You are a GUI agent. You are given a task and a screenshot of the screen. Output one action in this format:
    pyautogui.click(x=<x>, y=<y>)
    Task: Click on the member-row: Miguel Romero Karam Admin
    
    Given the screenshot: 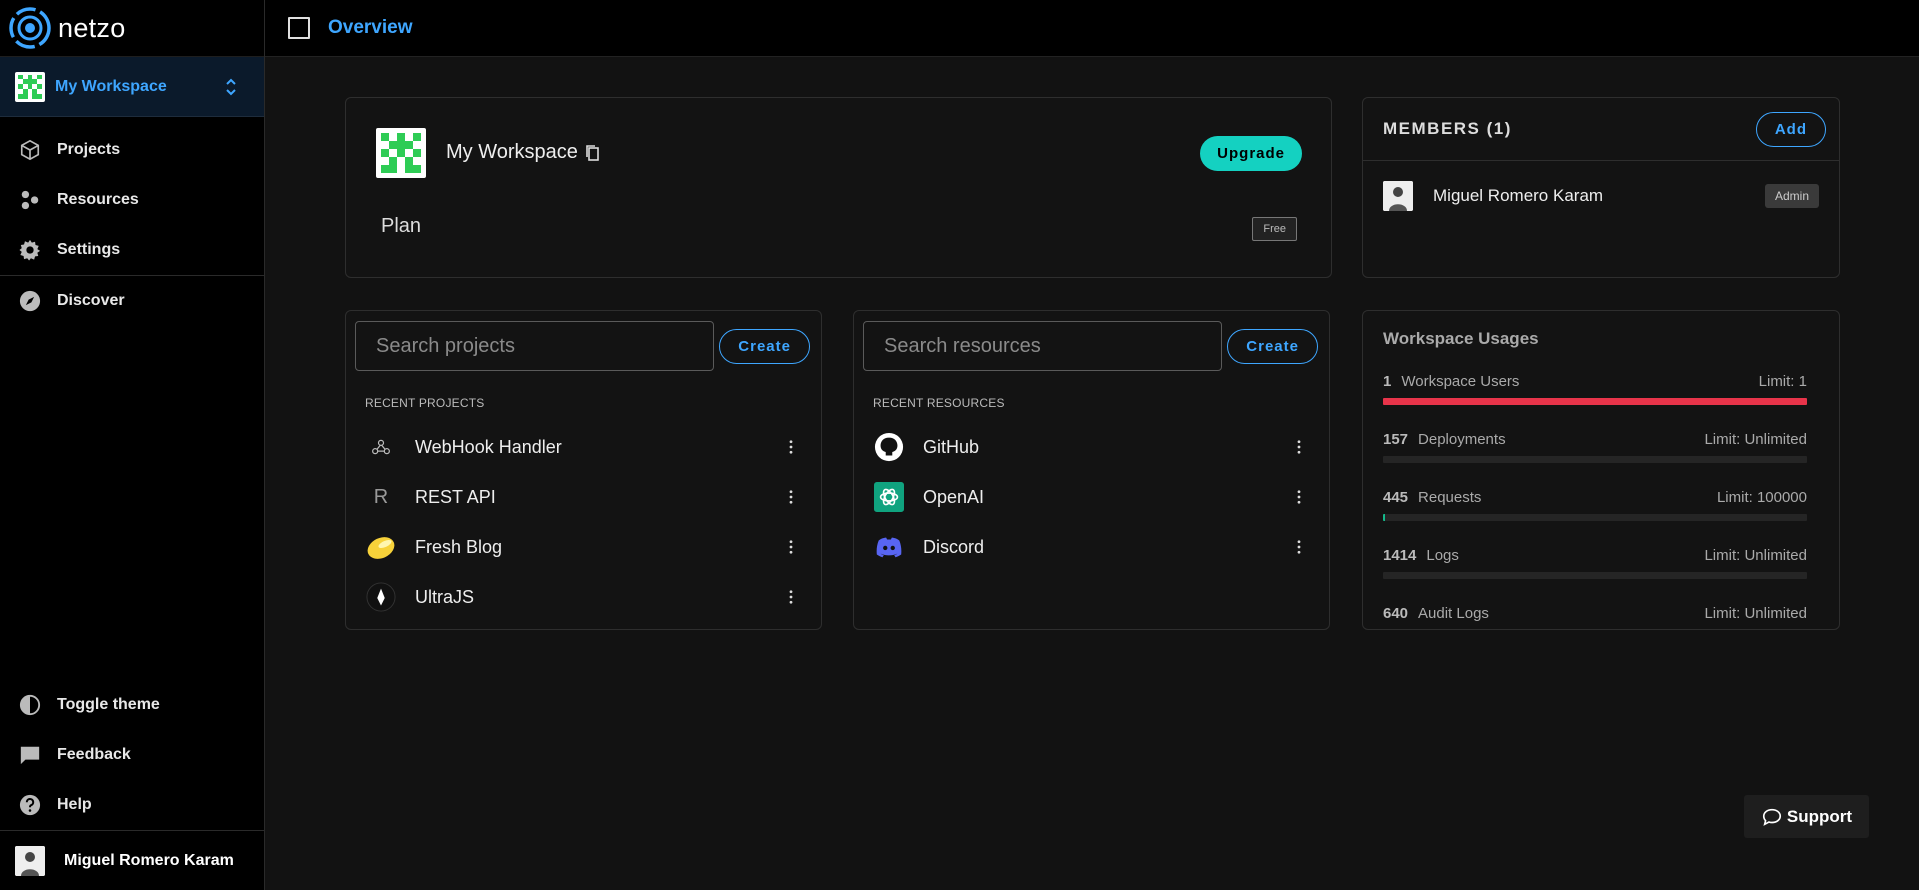 What is the action you would take?
    pyautogui.click(x=1601, y=196)
    